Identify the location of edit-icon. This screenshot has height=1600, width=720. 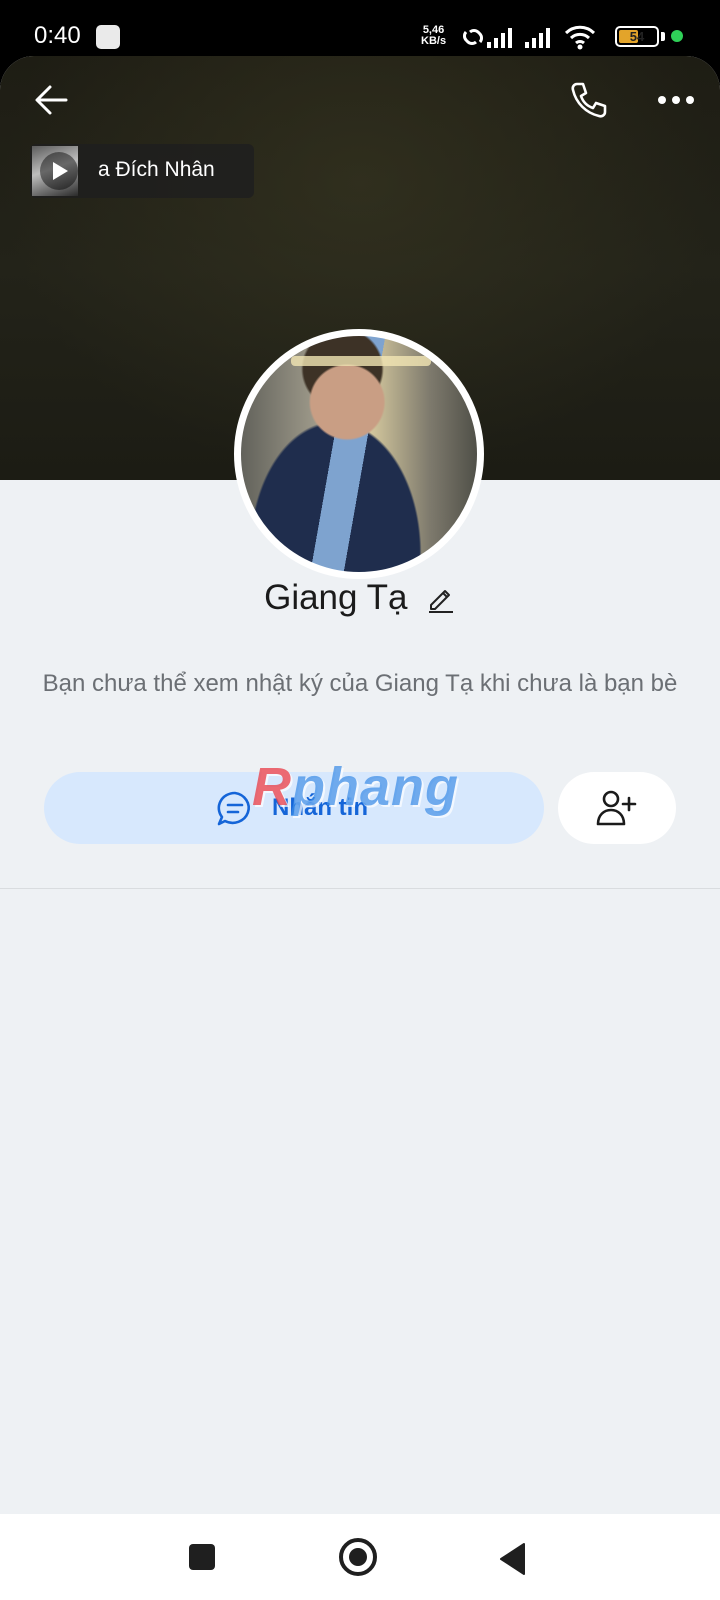
(441, 598).